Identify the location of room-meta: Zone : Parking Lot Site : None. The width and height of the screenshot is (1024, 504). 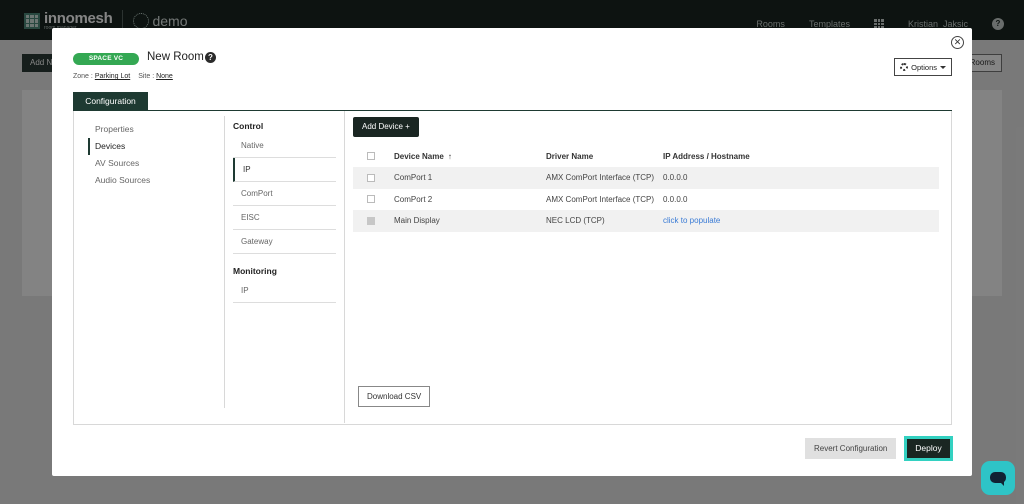
(126, 76).